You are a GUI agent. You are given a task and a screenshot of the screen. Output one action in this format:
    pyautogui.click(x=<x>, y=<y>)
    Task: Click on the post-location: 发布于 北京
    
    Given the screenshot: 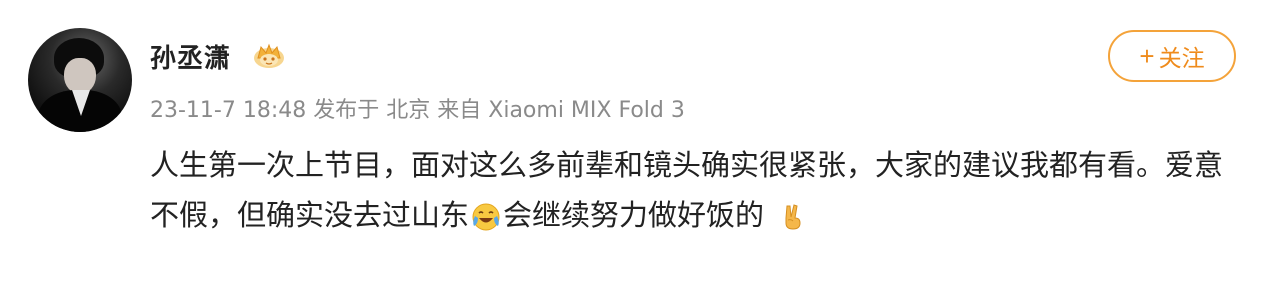 What is the action you would take?
    pyautogui.click(x=372, y=110)
    